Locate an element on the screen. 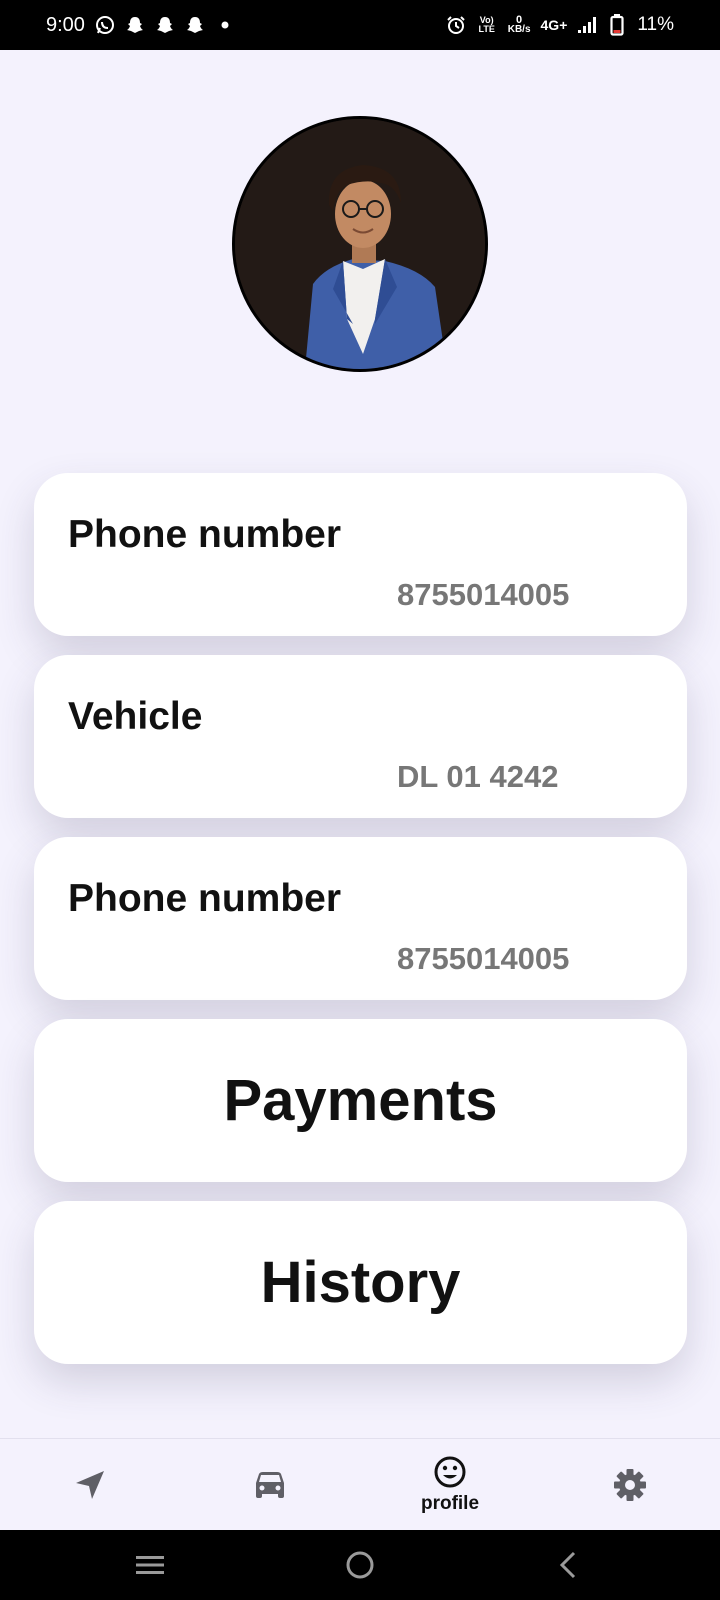 The width and height of the screenshot is (720, 1600). nav-item-profile: profile is located at coordinates (450, 1485).